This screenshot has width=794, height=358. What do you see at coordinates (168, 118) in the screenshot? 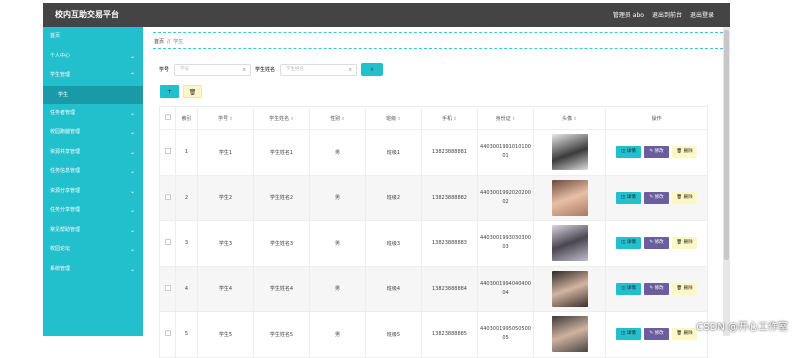
I see `select-all-checkbox` at bounding box center [168, 118].